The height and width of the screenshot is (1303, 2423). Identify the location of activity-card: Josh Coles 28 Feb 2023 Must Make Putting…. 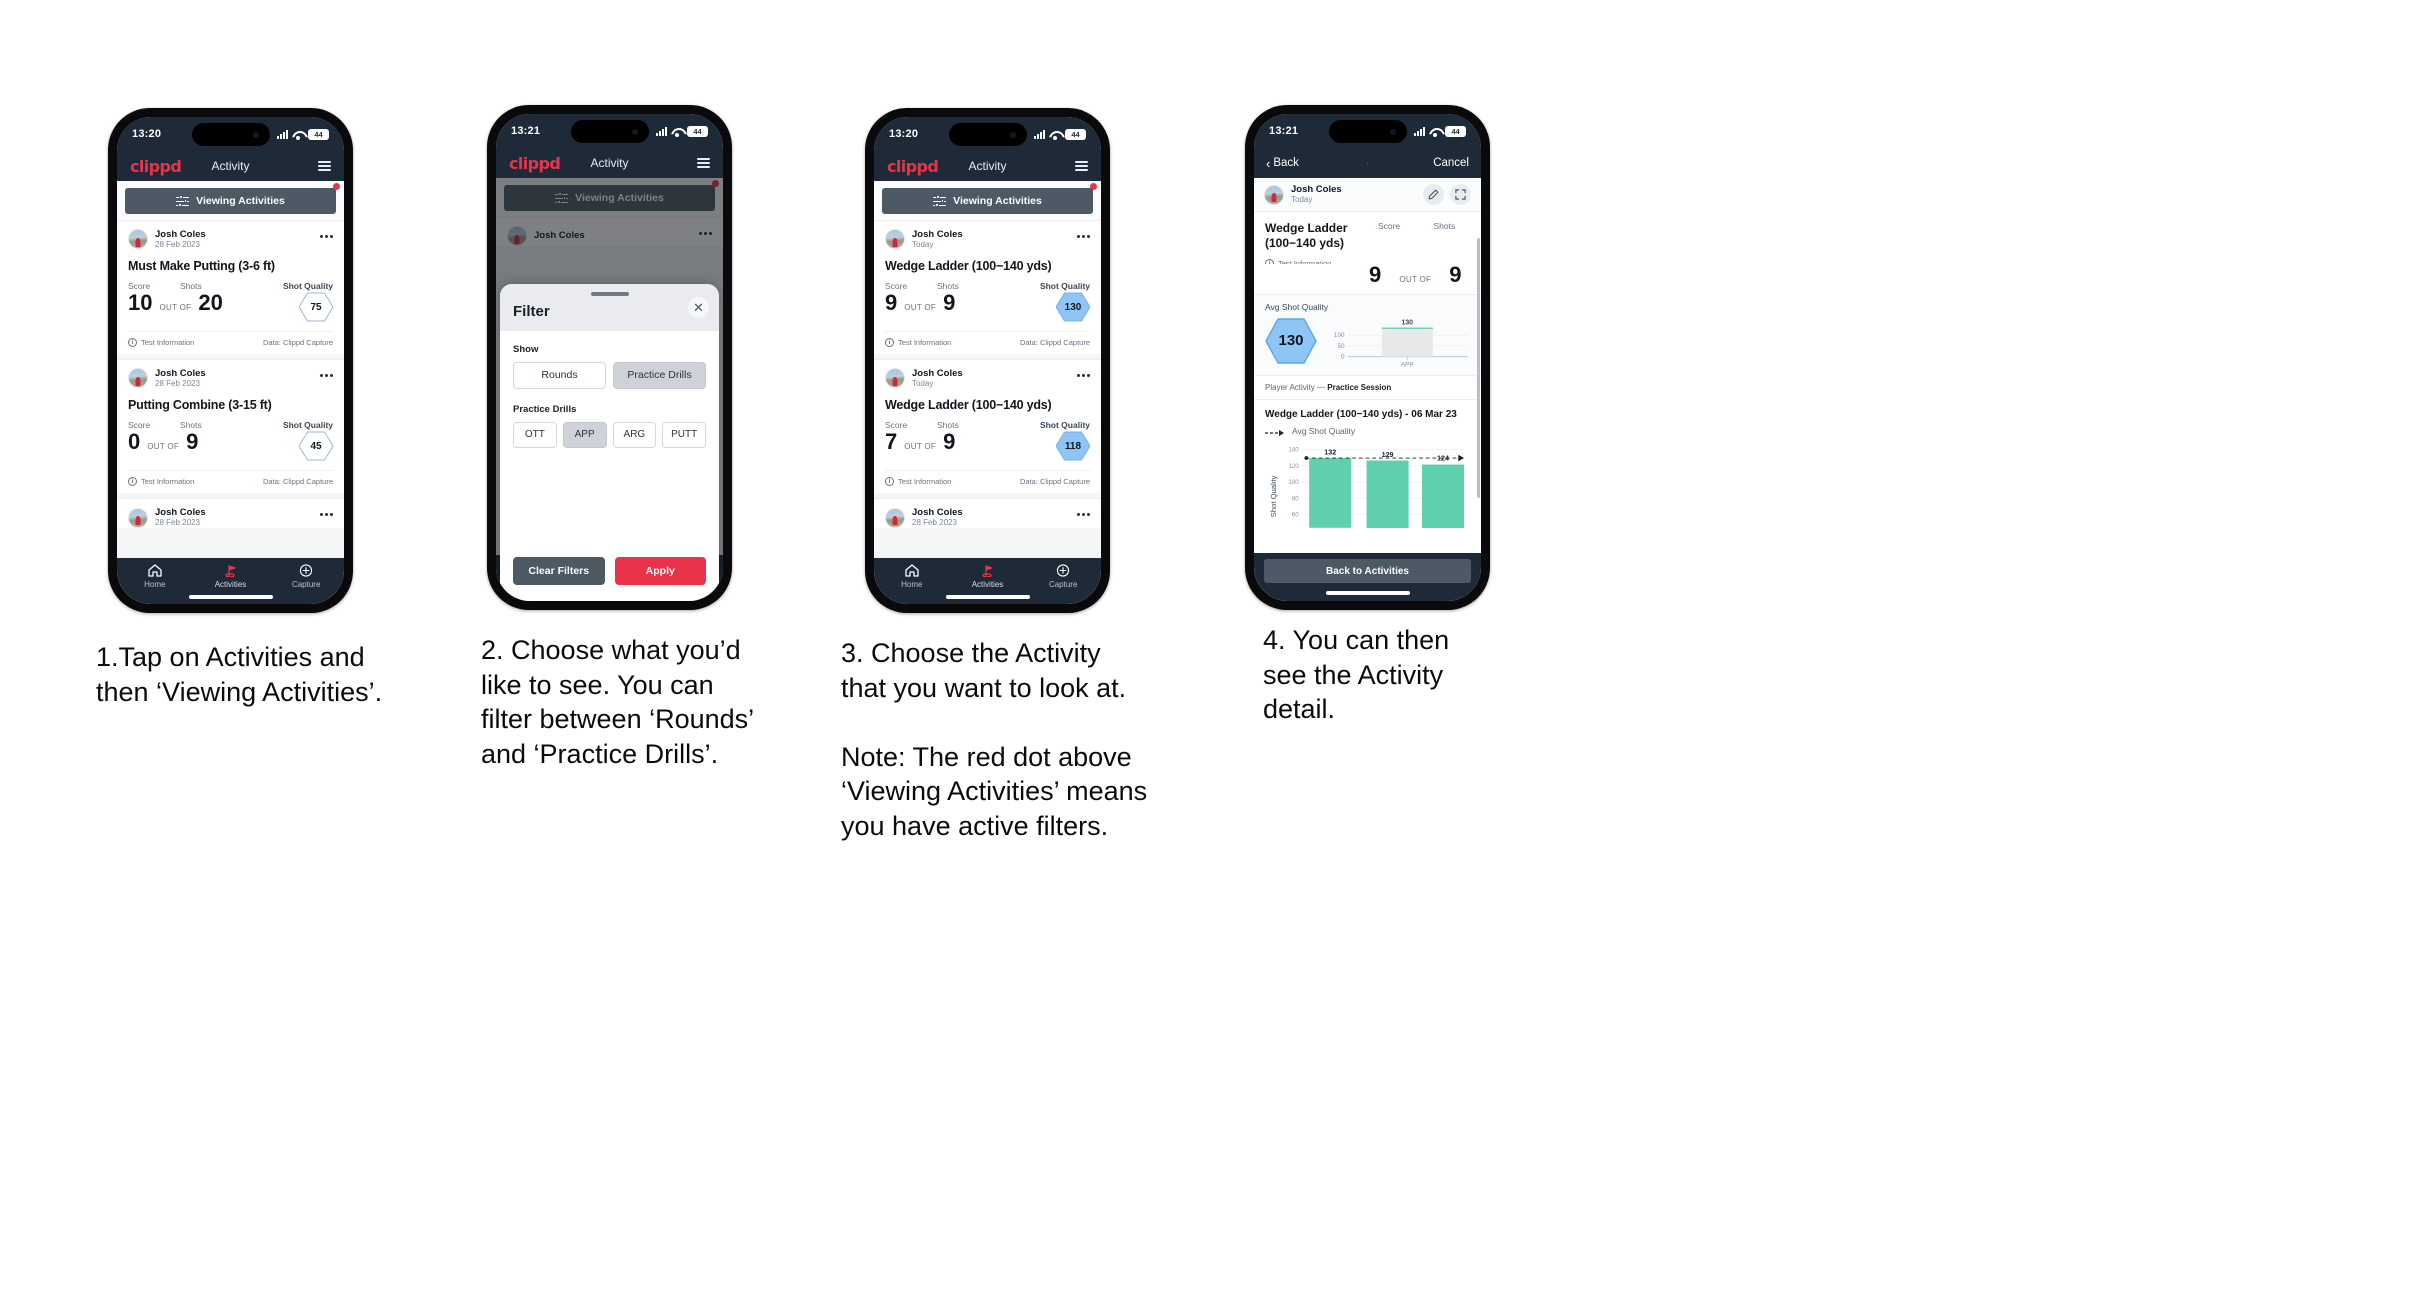
(230, 287).